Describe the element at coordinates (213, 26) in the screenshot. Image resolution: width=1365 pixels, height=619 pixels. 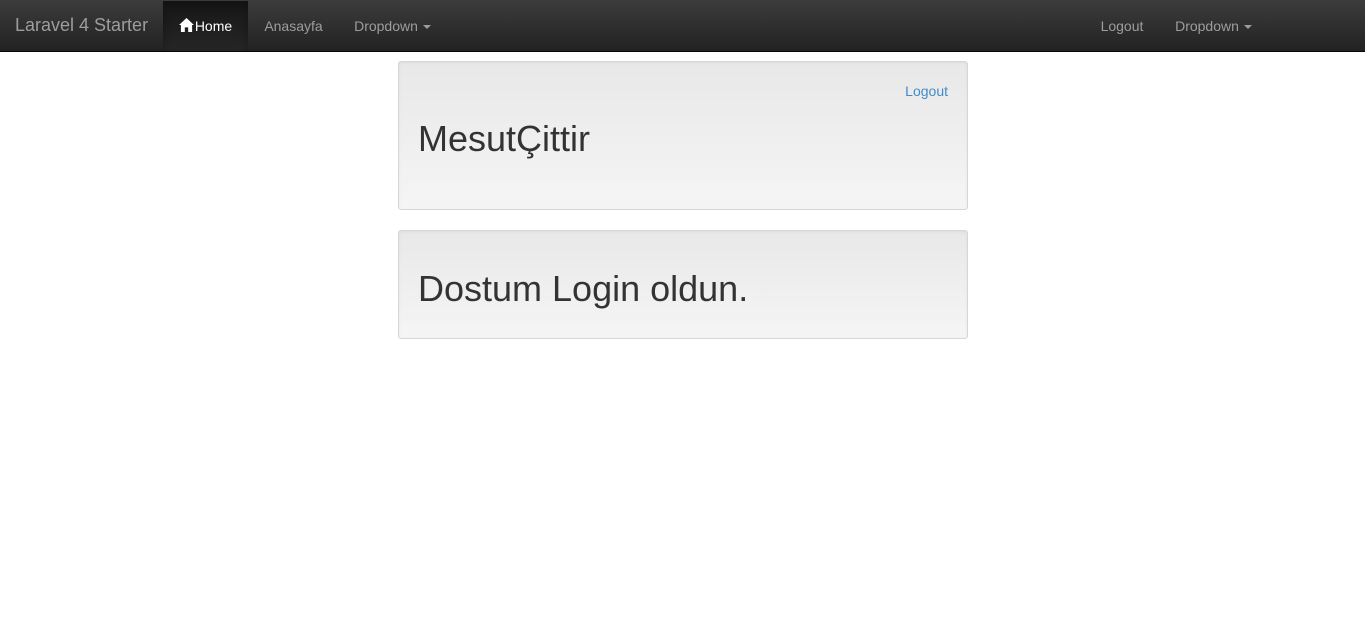
I see `nav-item-home-label: Home` at that location.